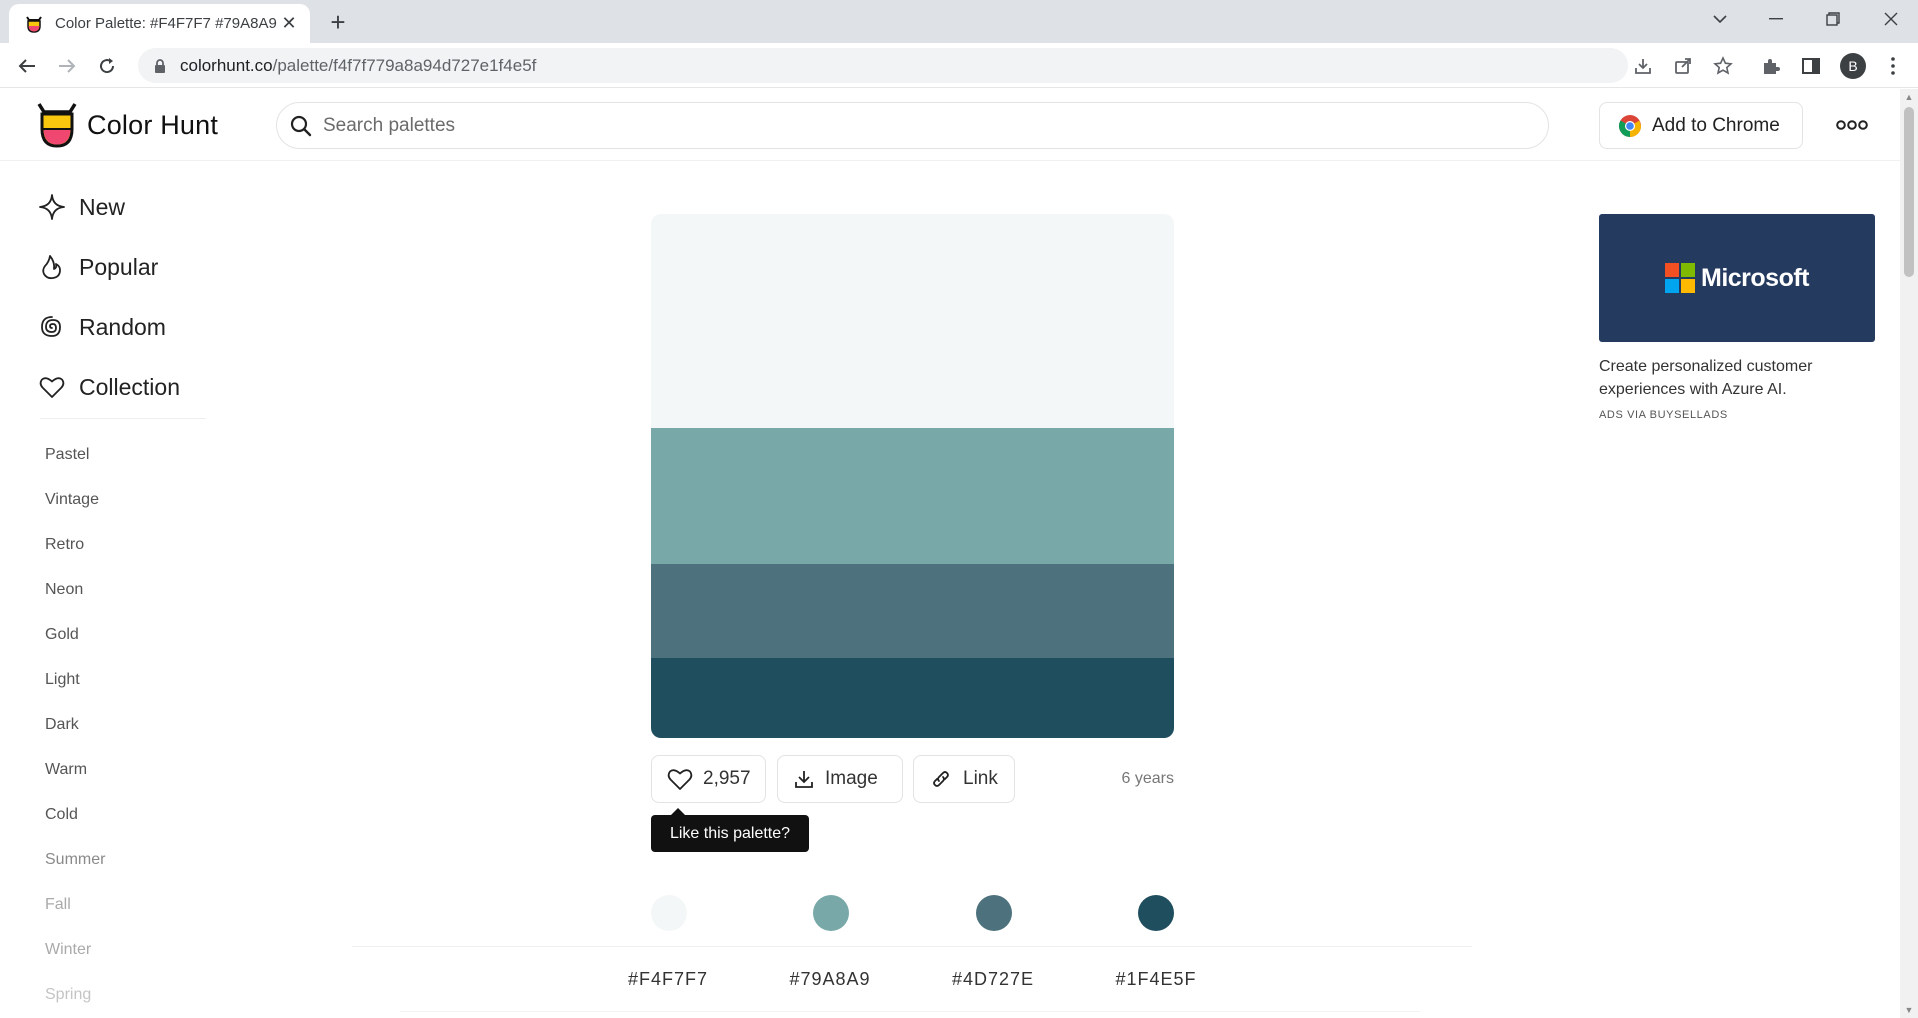  I want to click on reload-button, so click(107, 66).